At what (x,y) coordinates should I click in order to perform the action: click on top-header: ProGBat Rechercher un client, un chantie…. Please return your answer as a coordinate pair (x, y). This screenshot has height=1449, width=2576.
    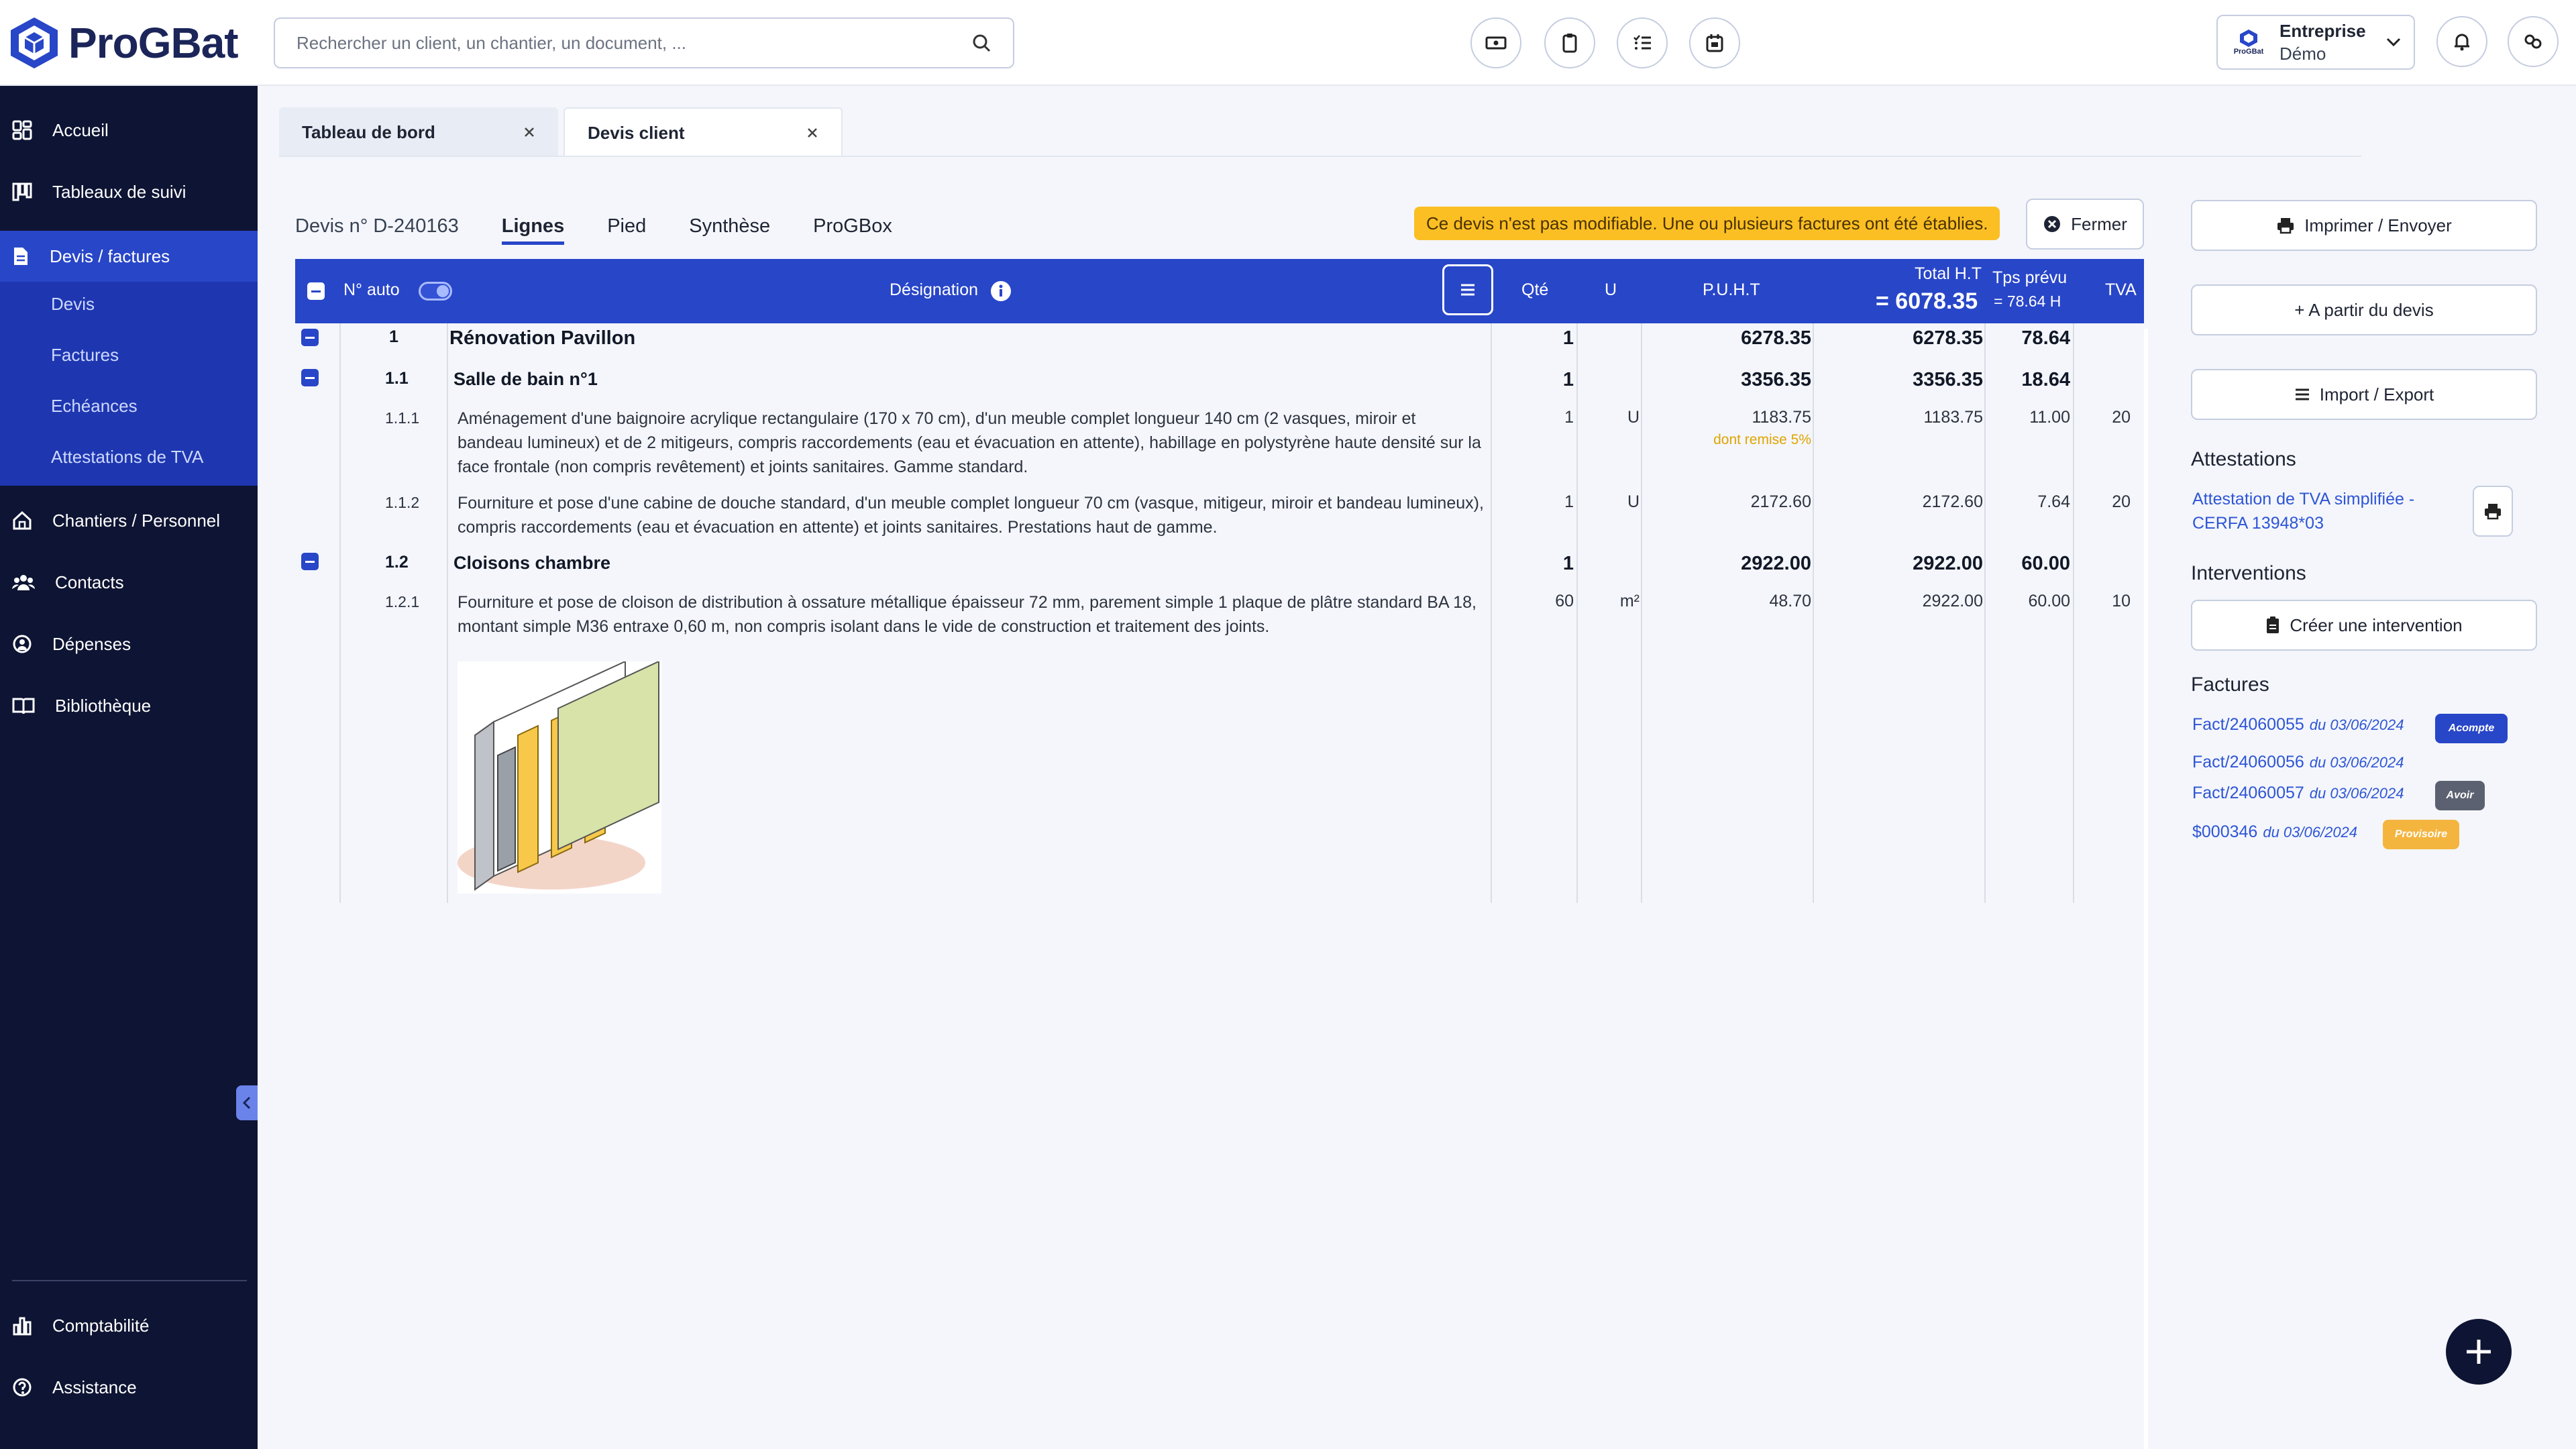
    Looking at the image, I should click on (1288, 43).